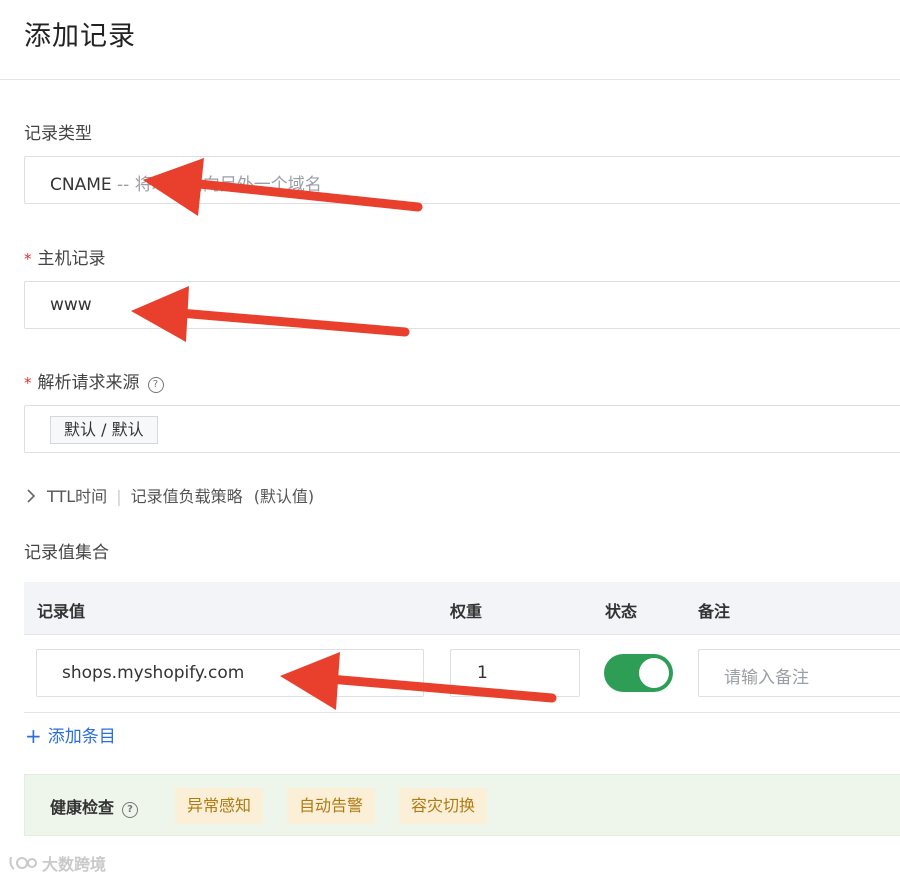 Image resolution: width=900 pixels, height=883 pixels. What do you see at coordinates (654, 673) in the screenshot?
I see `toggle-knob` at bounding box center [654, 673].